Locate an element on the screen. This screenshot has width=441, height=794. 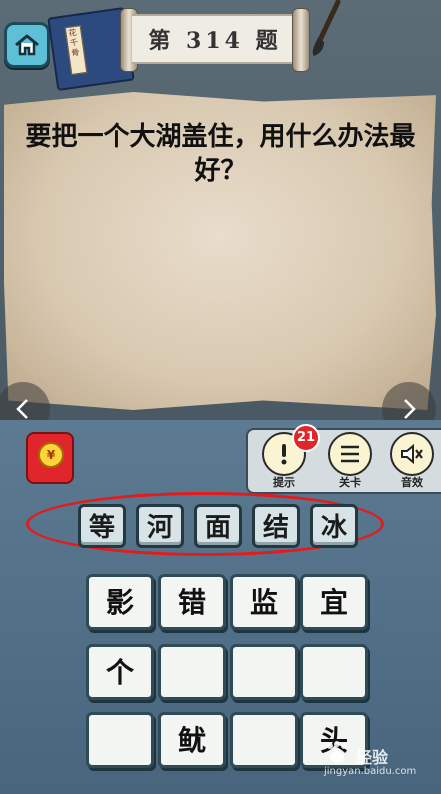
red-packet-button: ¥ is located at coordinates (50, 458).